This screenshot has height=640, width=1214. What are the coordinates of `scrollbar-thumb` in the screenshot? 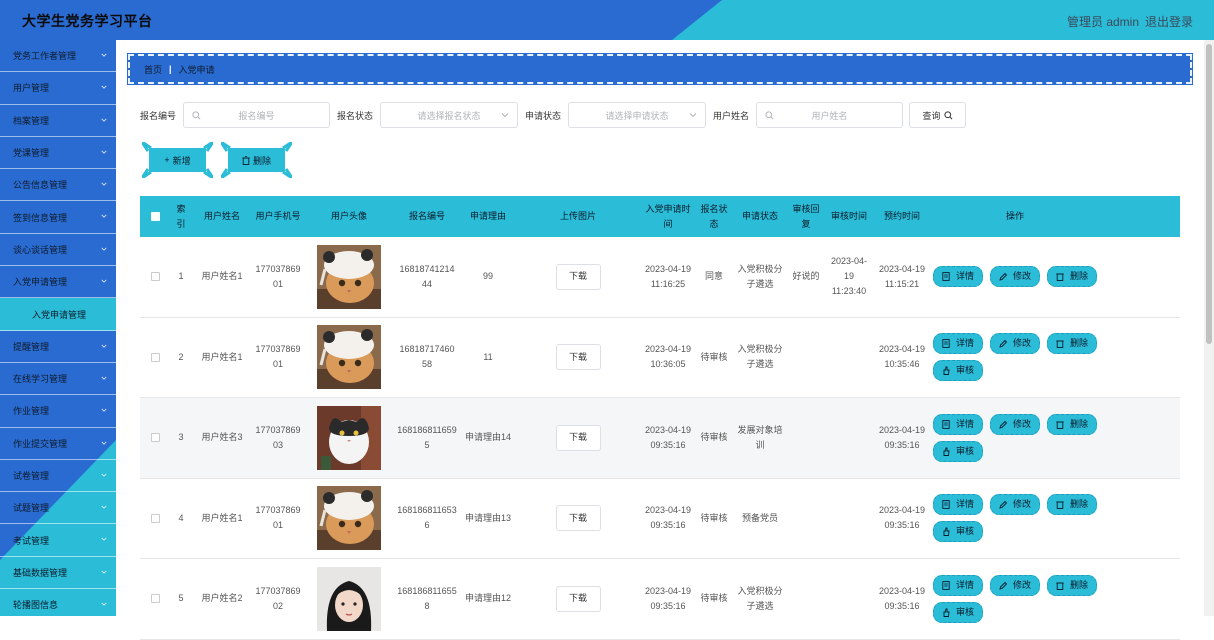 It's located at (1209, 194).